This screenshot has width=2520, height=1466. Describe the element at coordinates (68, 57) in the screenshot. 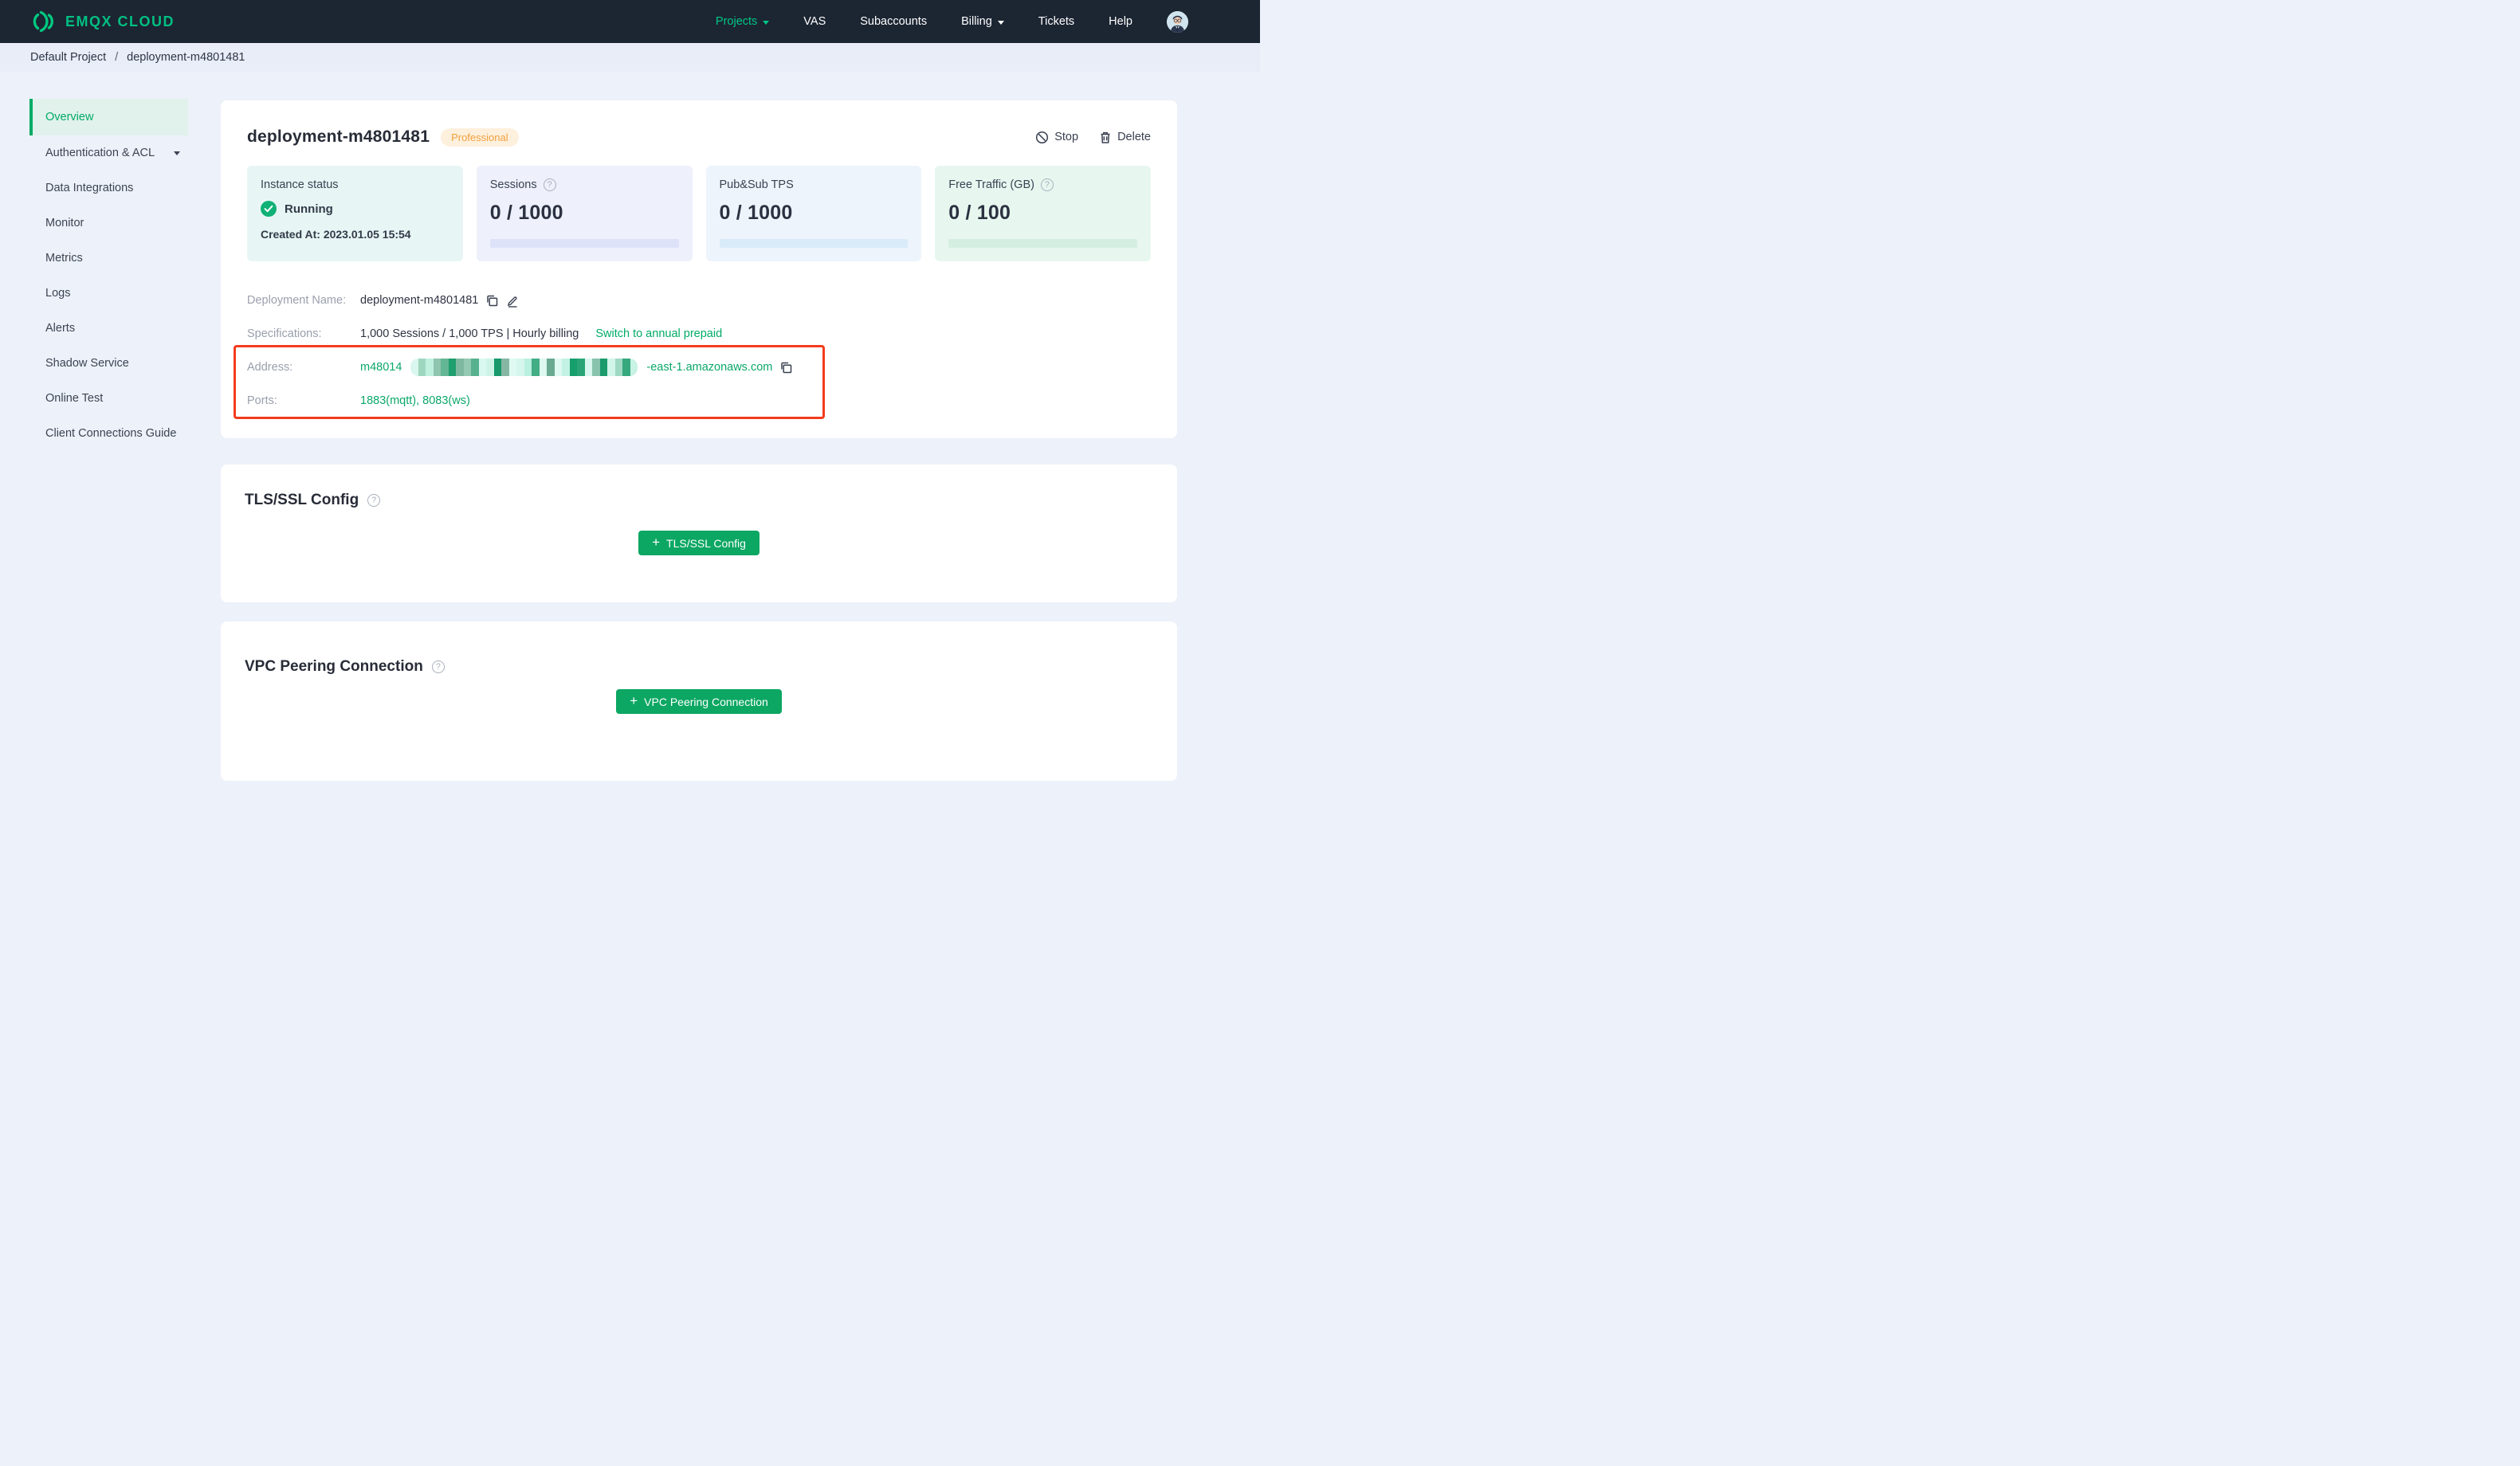

I see `breadcrumb-project: Default Project` at that location.